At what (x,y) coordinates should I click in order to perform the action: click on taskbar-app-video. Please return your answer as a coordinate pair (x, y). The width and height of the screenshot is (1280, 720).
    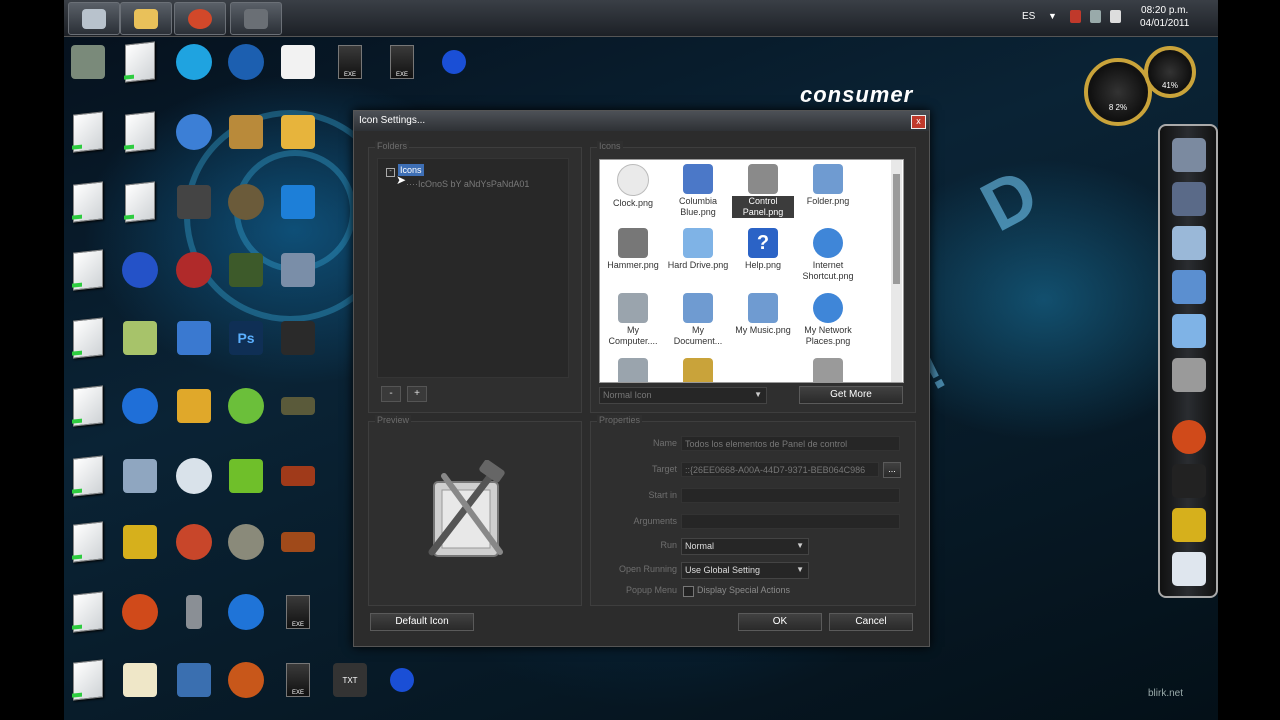
    Looking at the image, I should click on (256, 18).